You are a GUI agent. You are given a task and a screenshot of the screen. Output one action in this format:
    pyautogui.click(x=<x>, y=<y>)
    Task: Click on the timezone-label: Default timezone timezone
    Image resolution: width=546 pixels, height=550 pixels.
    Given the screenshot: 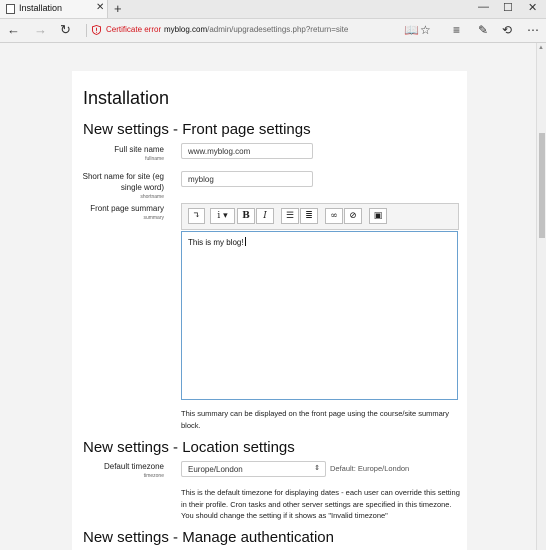 What is the action you would take?
    pyautogui.click(x=118, y=470)
    